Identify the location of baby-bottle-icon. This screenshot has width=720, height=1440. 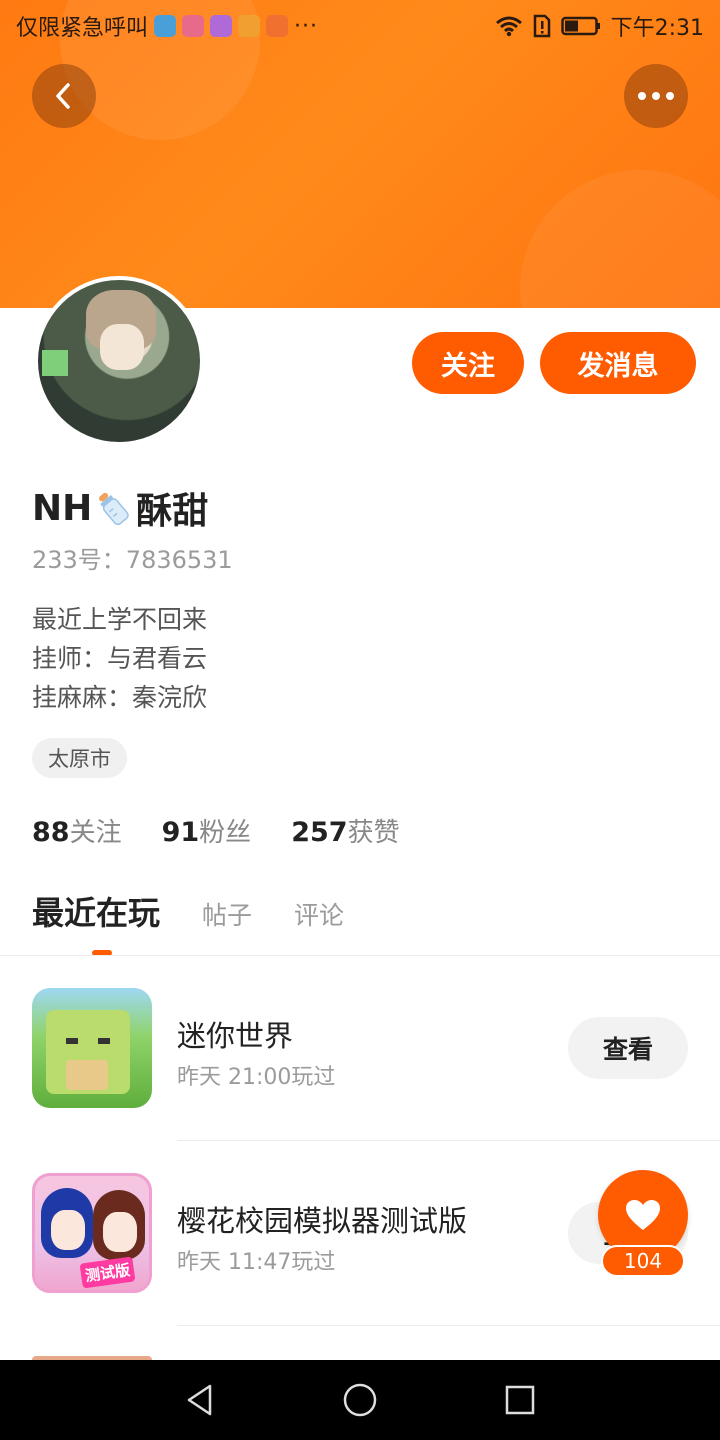
(114, 509).